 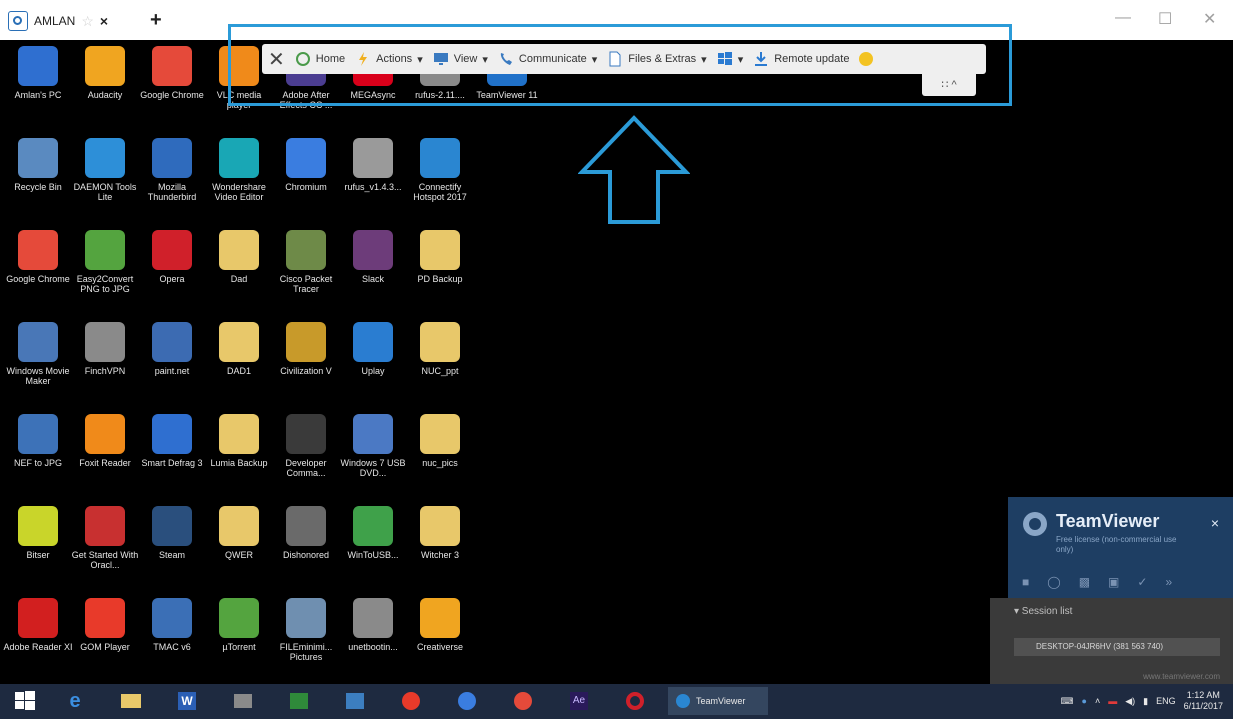 What do you see at coordinates (1203, 701) in the screenshot?
I see `clock: 1:12 AM 6/11/2017` at bounding box center [1203, 701].